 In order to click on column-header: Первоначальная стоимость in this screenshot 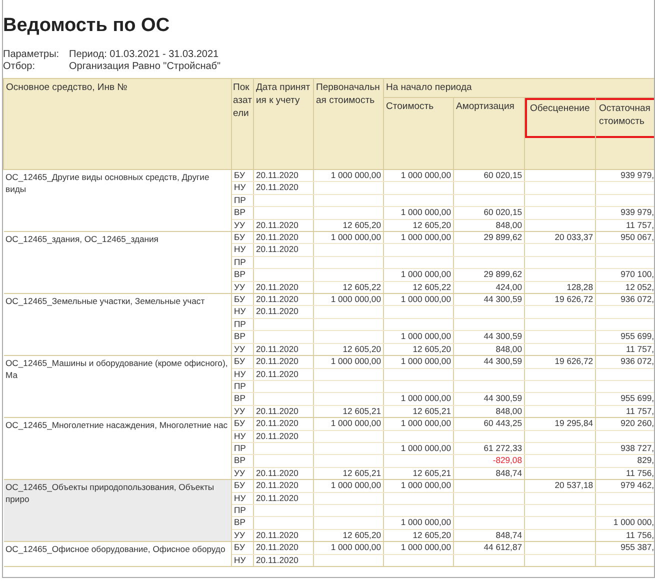, I will do `click(349, 124)`.